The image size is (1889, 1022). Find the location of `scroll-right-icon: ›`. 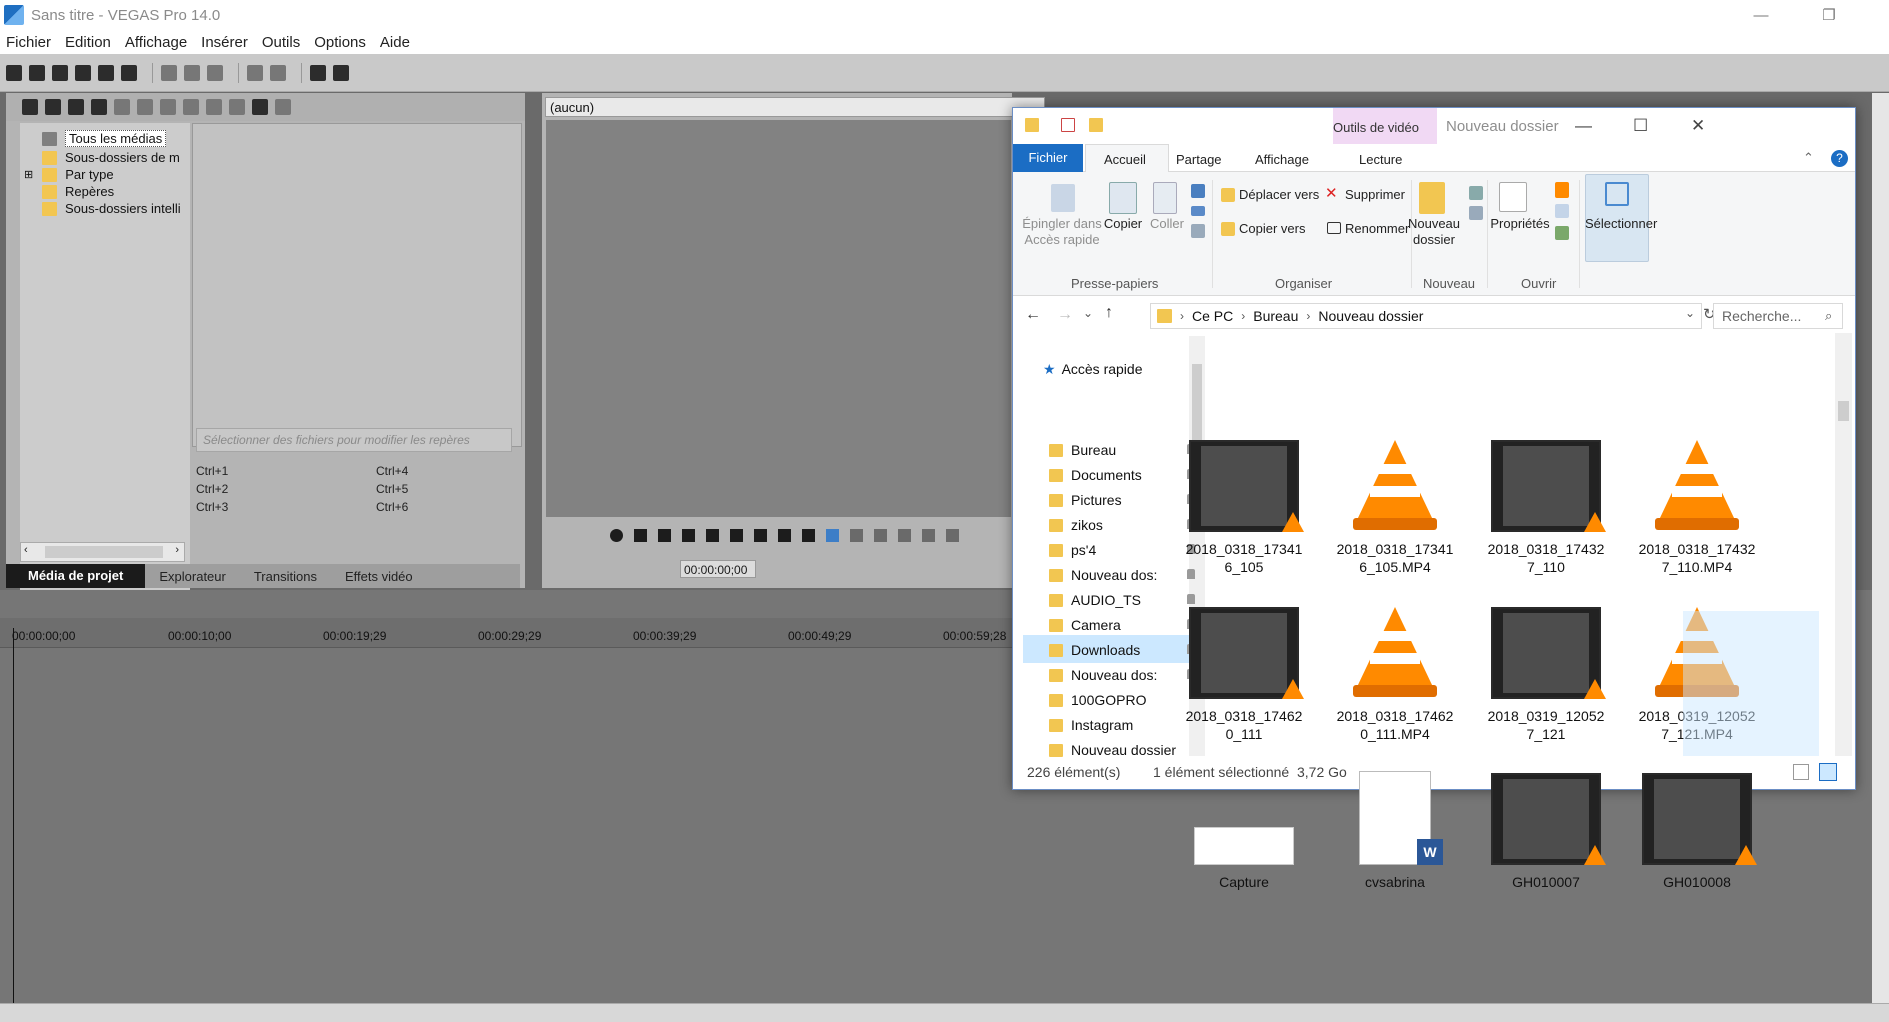

scroll-right-icon: › is located at coordinates (177, 550).